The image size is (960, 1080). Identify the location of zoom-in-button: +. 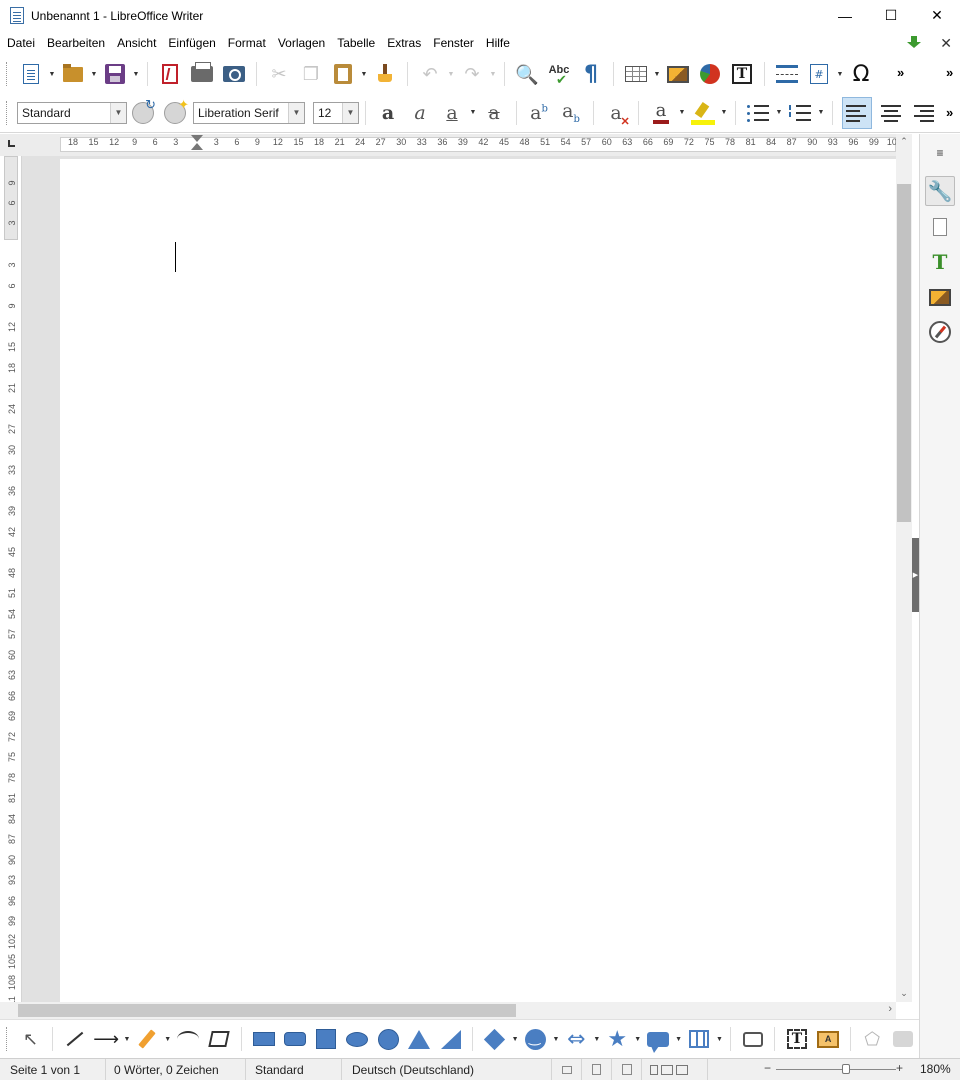
(899, 1068).